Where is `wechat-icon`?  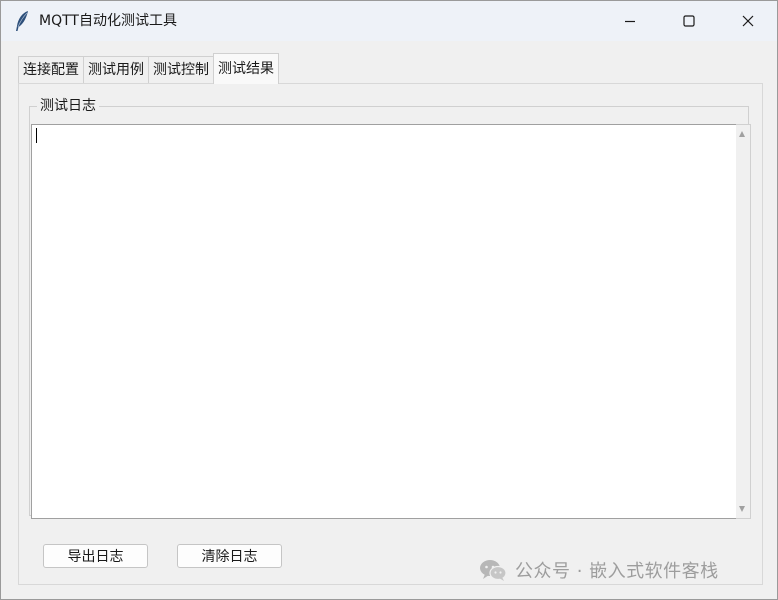 wechat-icon is located at coordinates (493, 570).